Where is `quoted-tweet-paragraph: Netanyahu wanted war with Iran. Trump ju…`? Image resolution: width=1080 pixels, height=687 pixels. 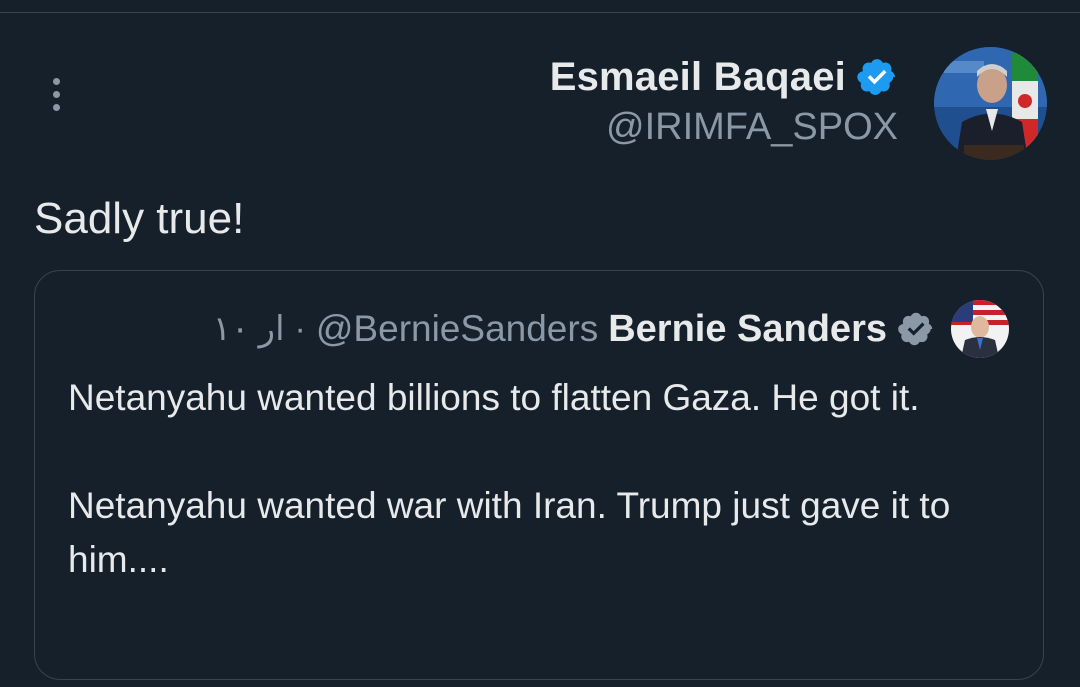
quoted-tweet-paragraph: Netanyahu wanted war with Iran. Trump ju… is located at coordinates (509, 532).